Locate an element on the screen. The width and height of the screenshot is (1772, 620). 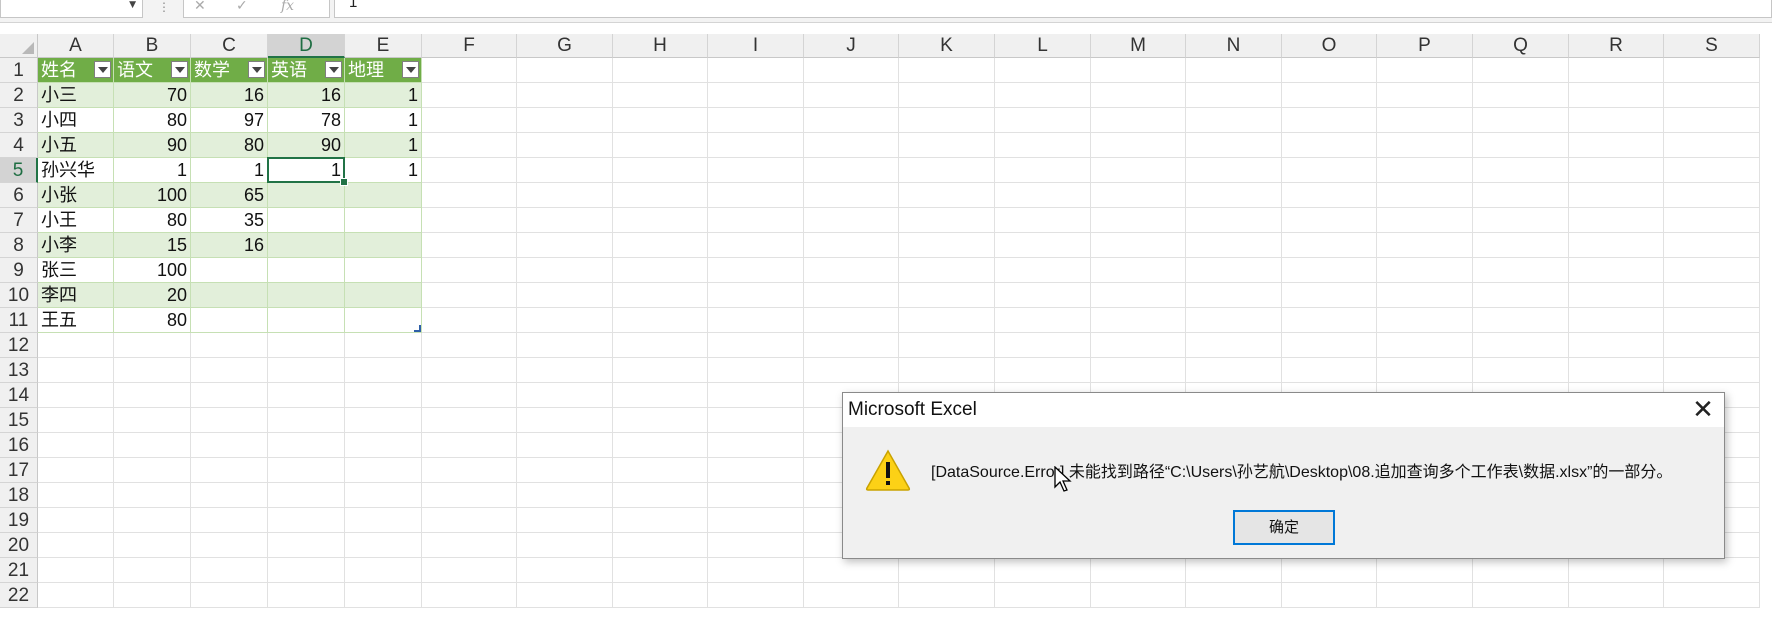
cell-C21 is located at coordinates (229, 570).